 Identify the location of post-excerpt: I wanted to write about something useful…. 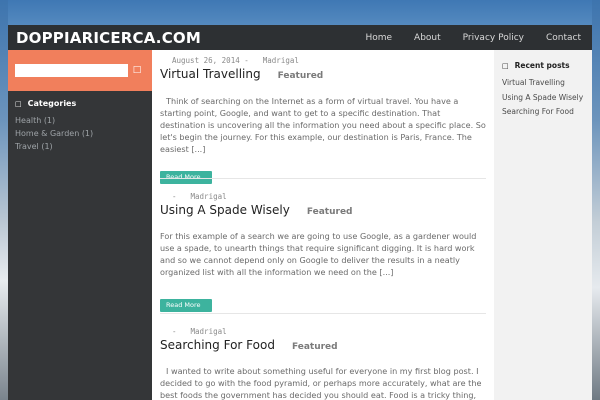
(321, 383).